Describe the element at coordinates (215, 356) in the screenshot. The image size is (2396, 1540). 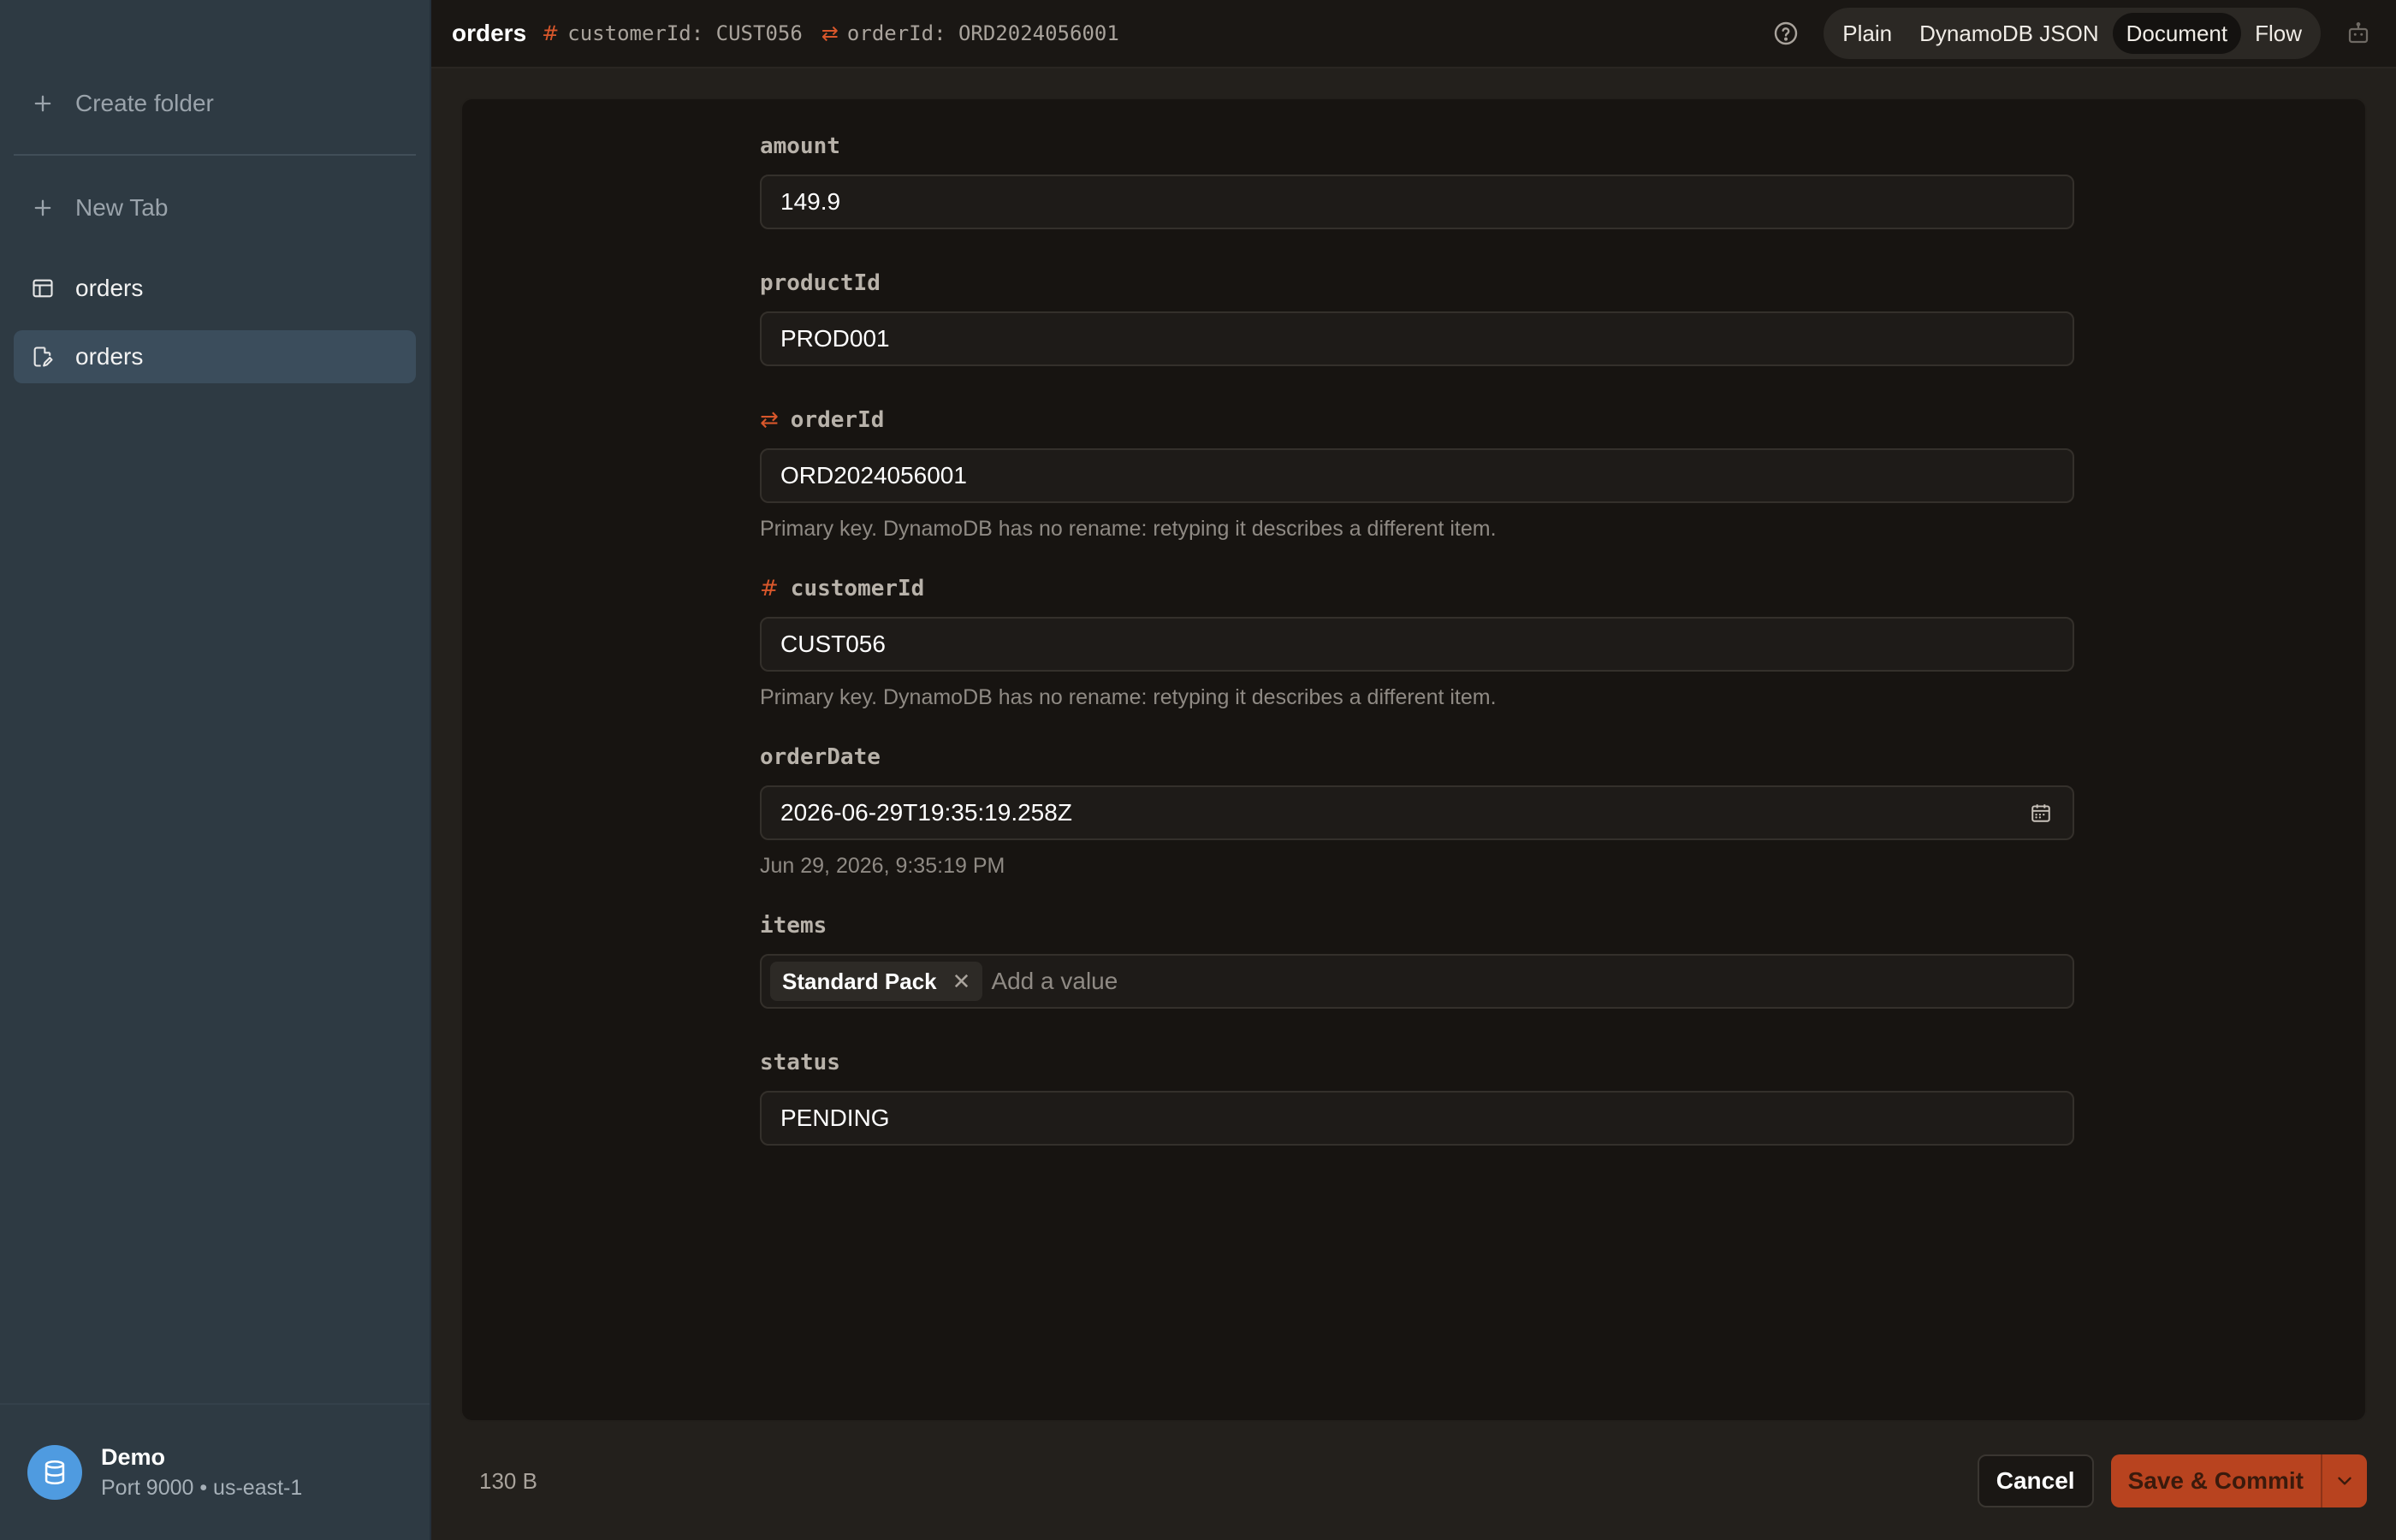
I see `sidebar-item-orders-document: orders` at that location.